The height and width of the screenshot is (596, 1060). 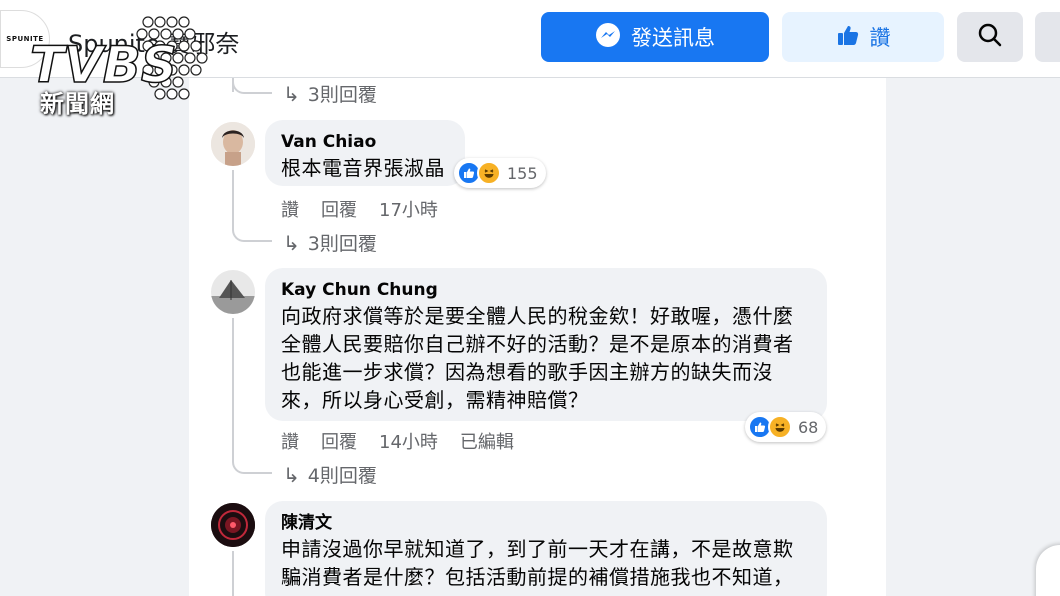 I want to click on reaction-summary: 68, so click(x=786, y=427).